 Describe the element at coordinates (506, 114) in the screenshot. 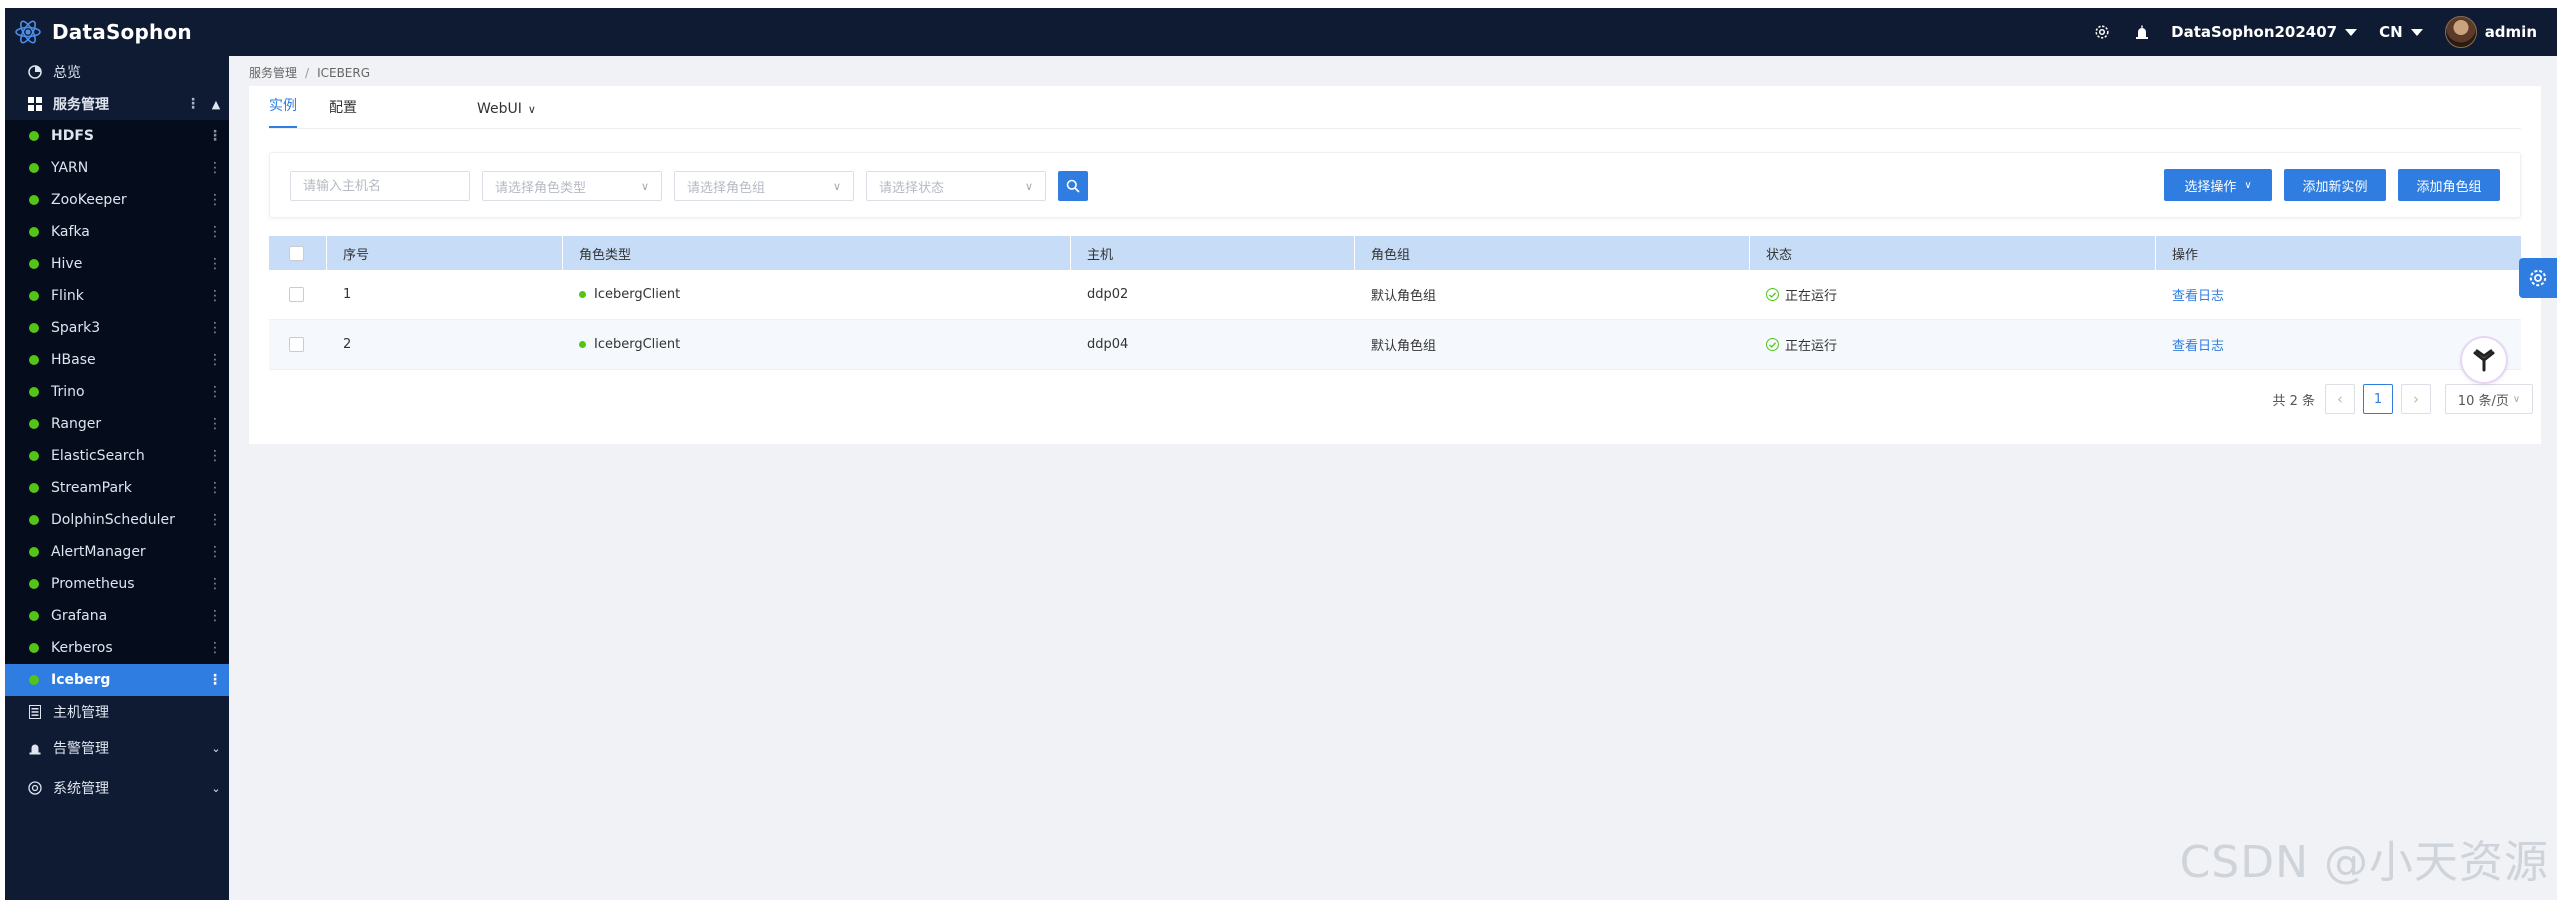

I see `tab-webui: WebUI ∨` at that location.